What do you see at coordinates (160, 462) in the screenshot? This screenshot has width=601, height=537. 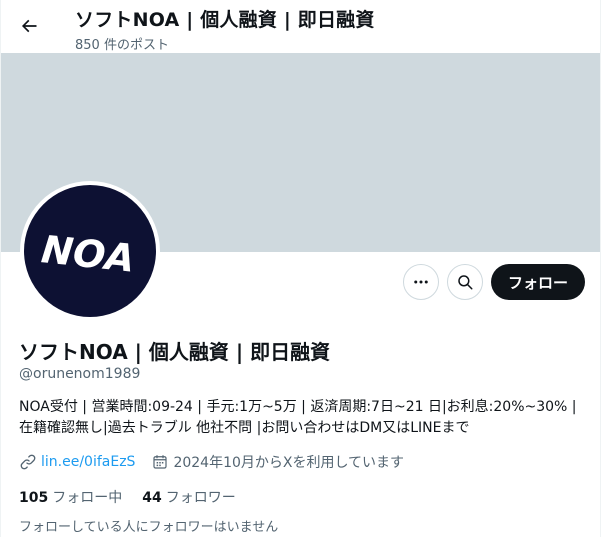 I see `calendar-icon` at bounding box center [160, 462].